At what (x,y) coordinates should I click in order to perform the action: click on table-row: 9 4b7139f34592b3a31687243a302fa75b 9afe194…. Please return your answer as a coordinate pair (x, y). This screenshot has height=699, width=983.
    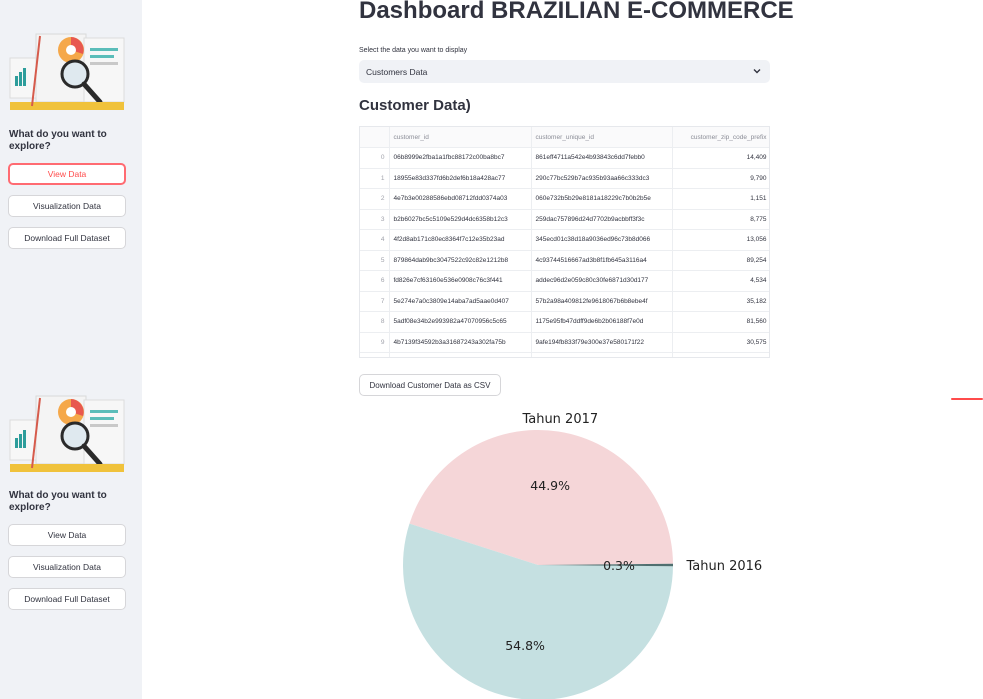
    Looking at the image, I should click on (564, 342).